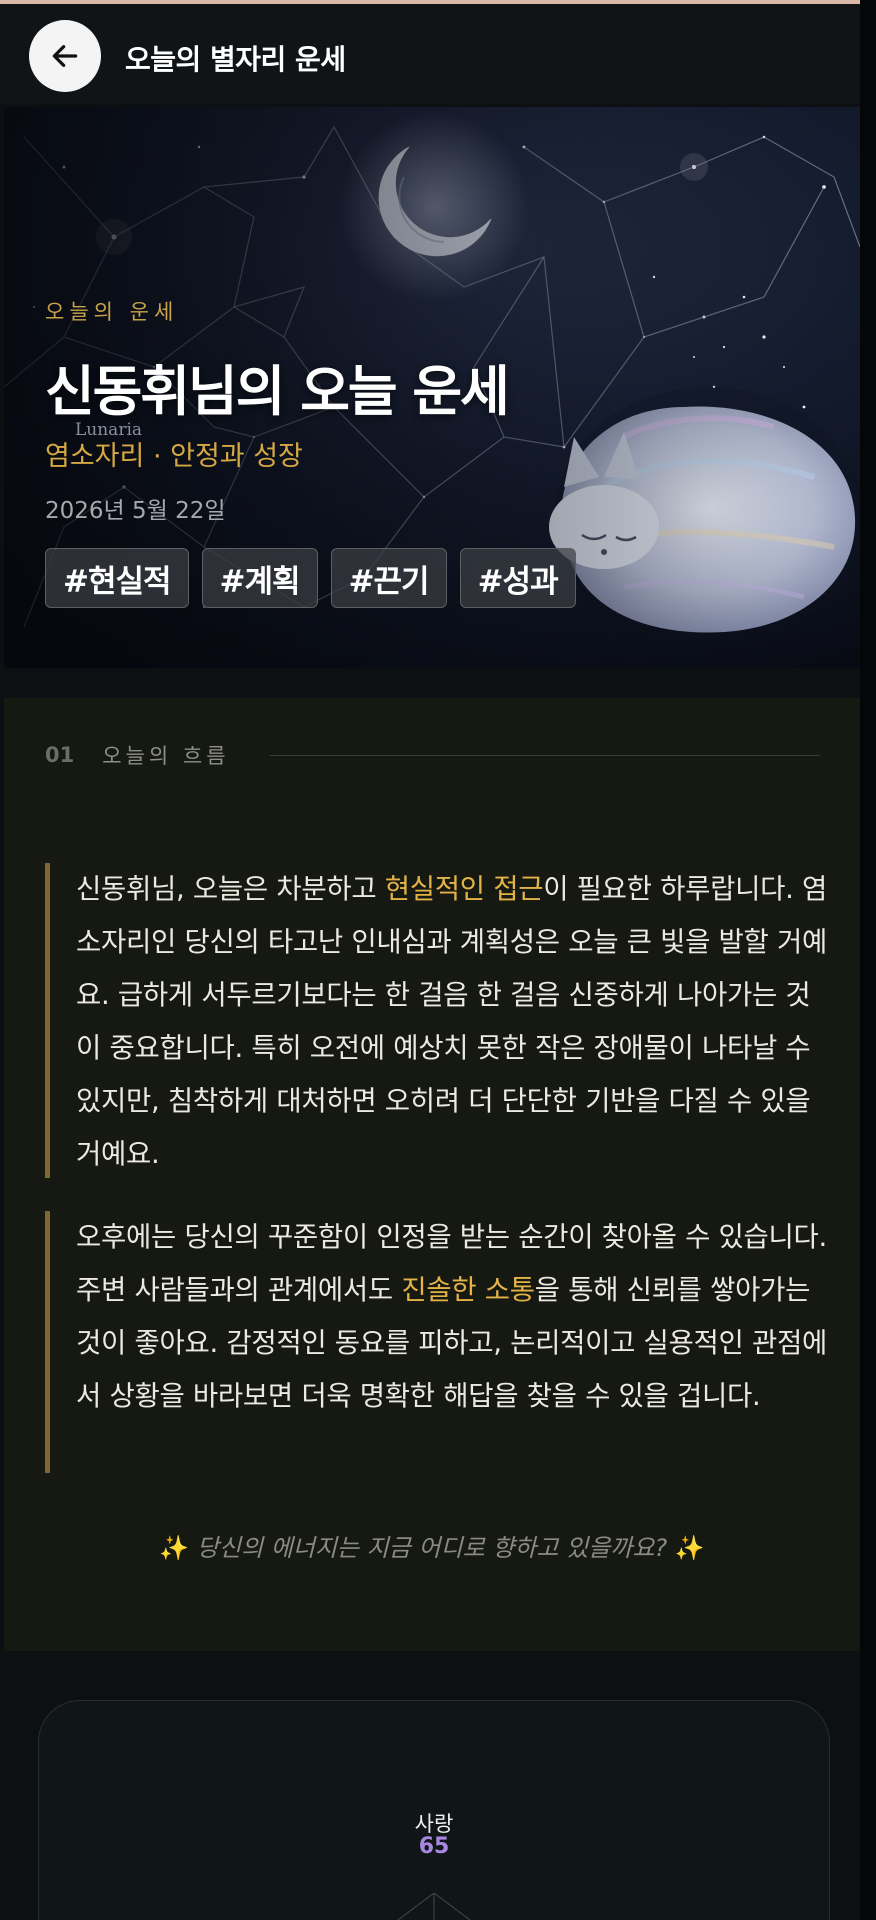 The height and width of the screenshot is (1920, 876). I want to click on back-button, so click(65, 56).